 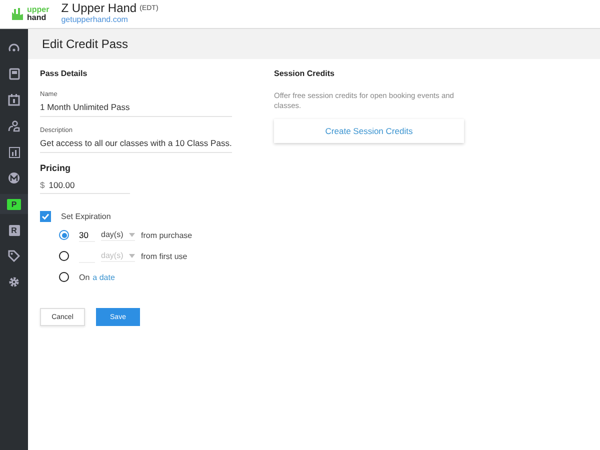 I want to click on currency-symbol: $, so click(x=42, y=185).